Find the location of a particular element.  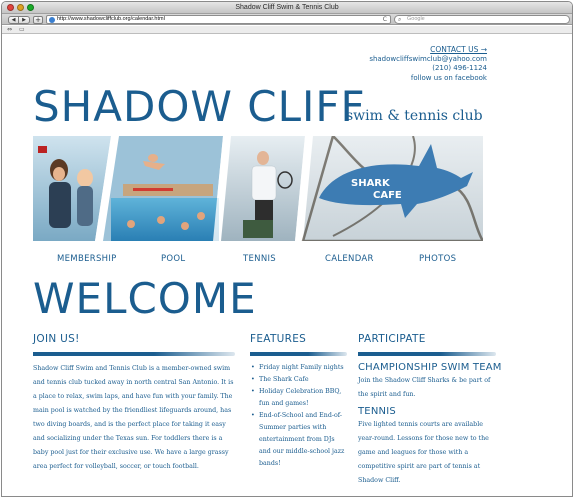

show-all-bookmarks-icon: ▭ is located at coordinates (22, 29).